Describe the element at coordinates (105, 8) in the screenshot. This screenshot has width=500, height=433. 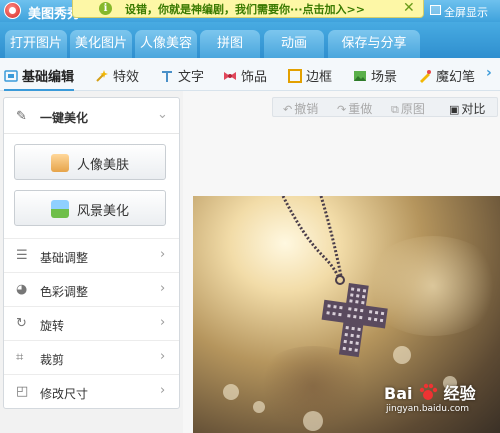
I see `info-icon: i` at that location.